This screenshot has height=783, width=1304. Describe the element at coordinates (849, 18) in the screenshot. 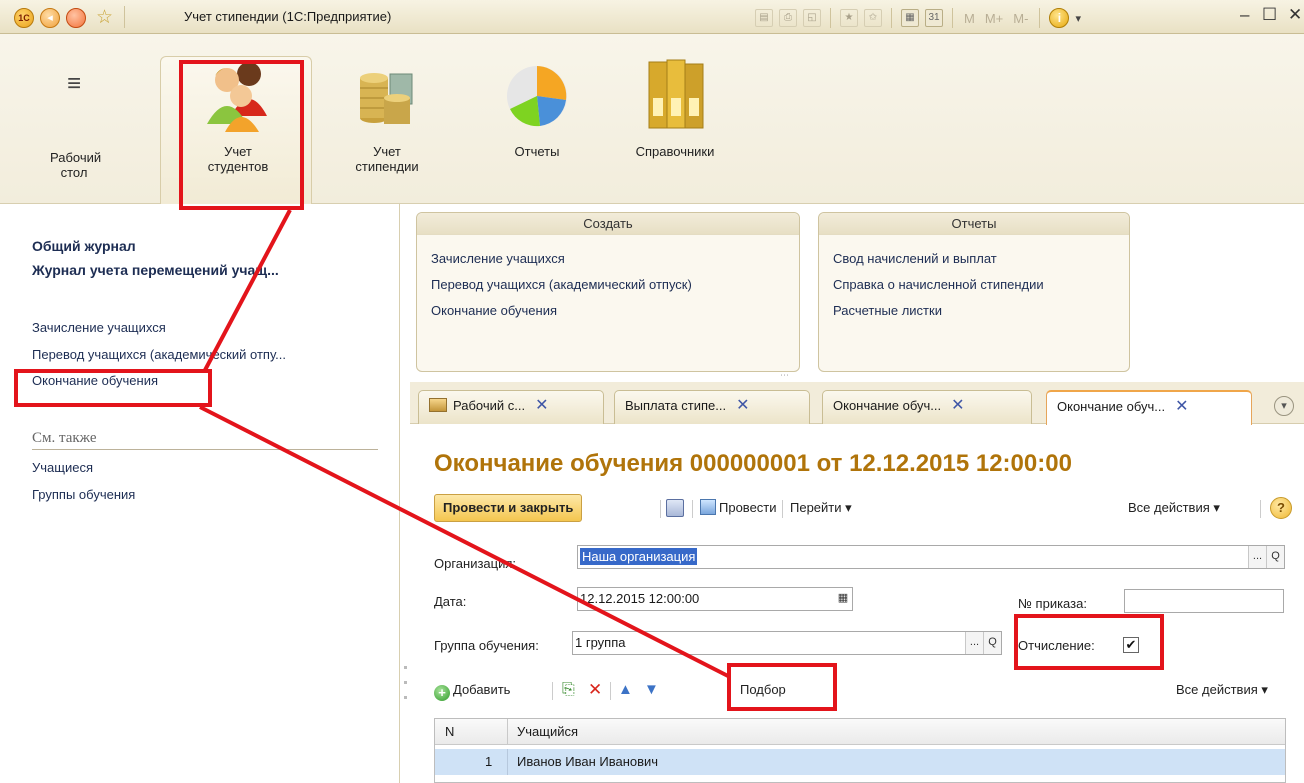

I see `add-favorite-icon: ★` at that location.